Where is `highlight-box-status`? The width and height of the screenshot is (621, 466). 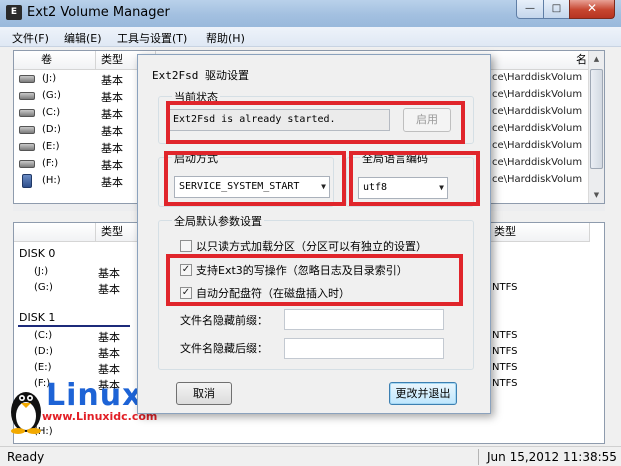
highlight-box-status is located at coordinates (315, 122).